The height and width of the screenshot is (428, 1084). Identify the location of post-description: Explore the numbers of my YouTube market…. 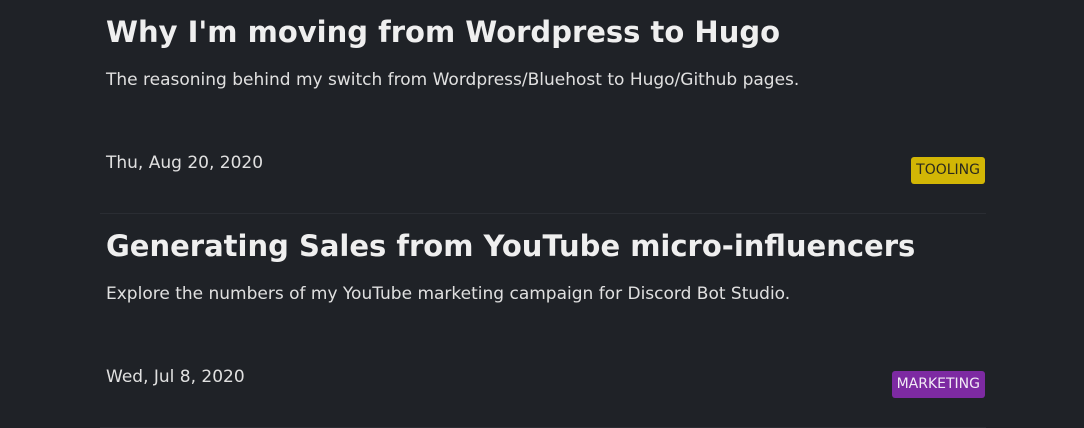
(448, 294).